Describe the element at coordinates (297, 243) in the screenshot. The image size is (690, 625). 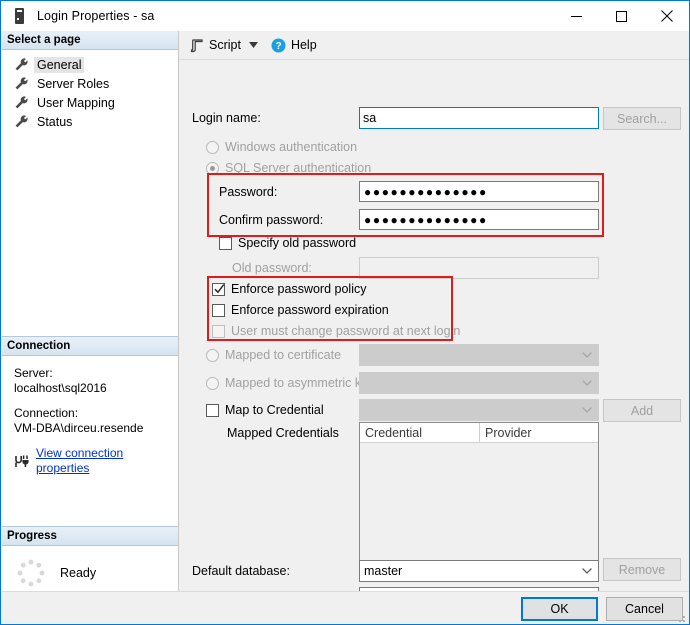
I see `specify-old-password-label: Specify old password` at that location.